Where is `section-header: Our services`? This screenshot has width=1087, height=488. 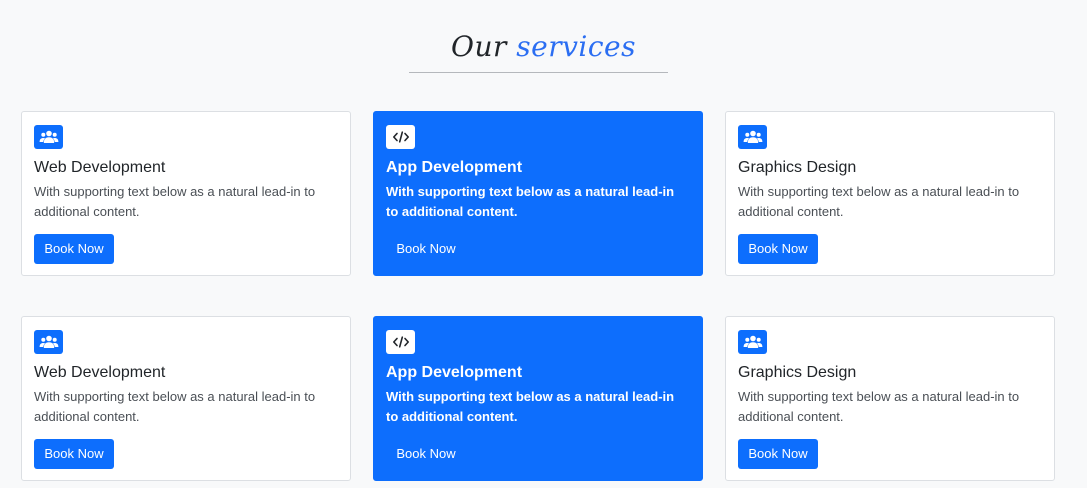
section-header: Our services is located at coordinates (543, 33).